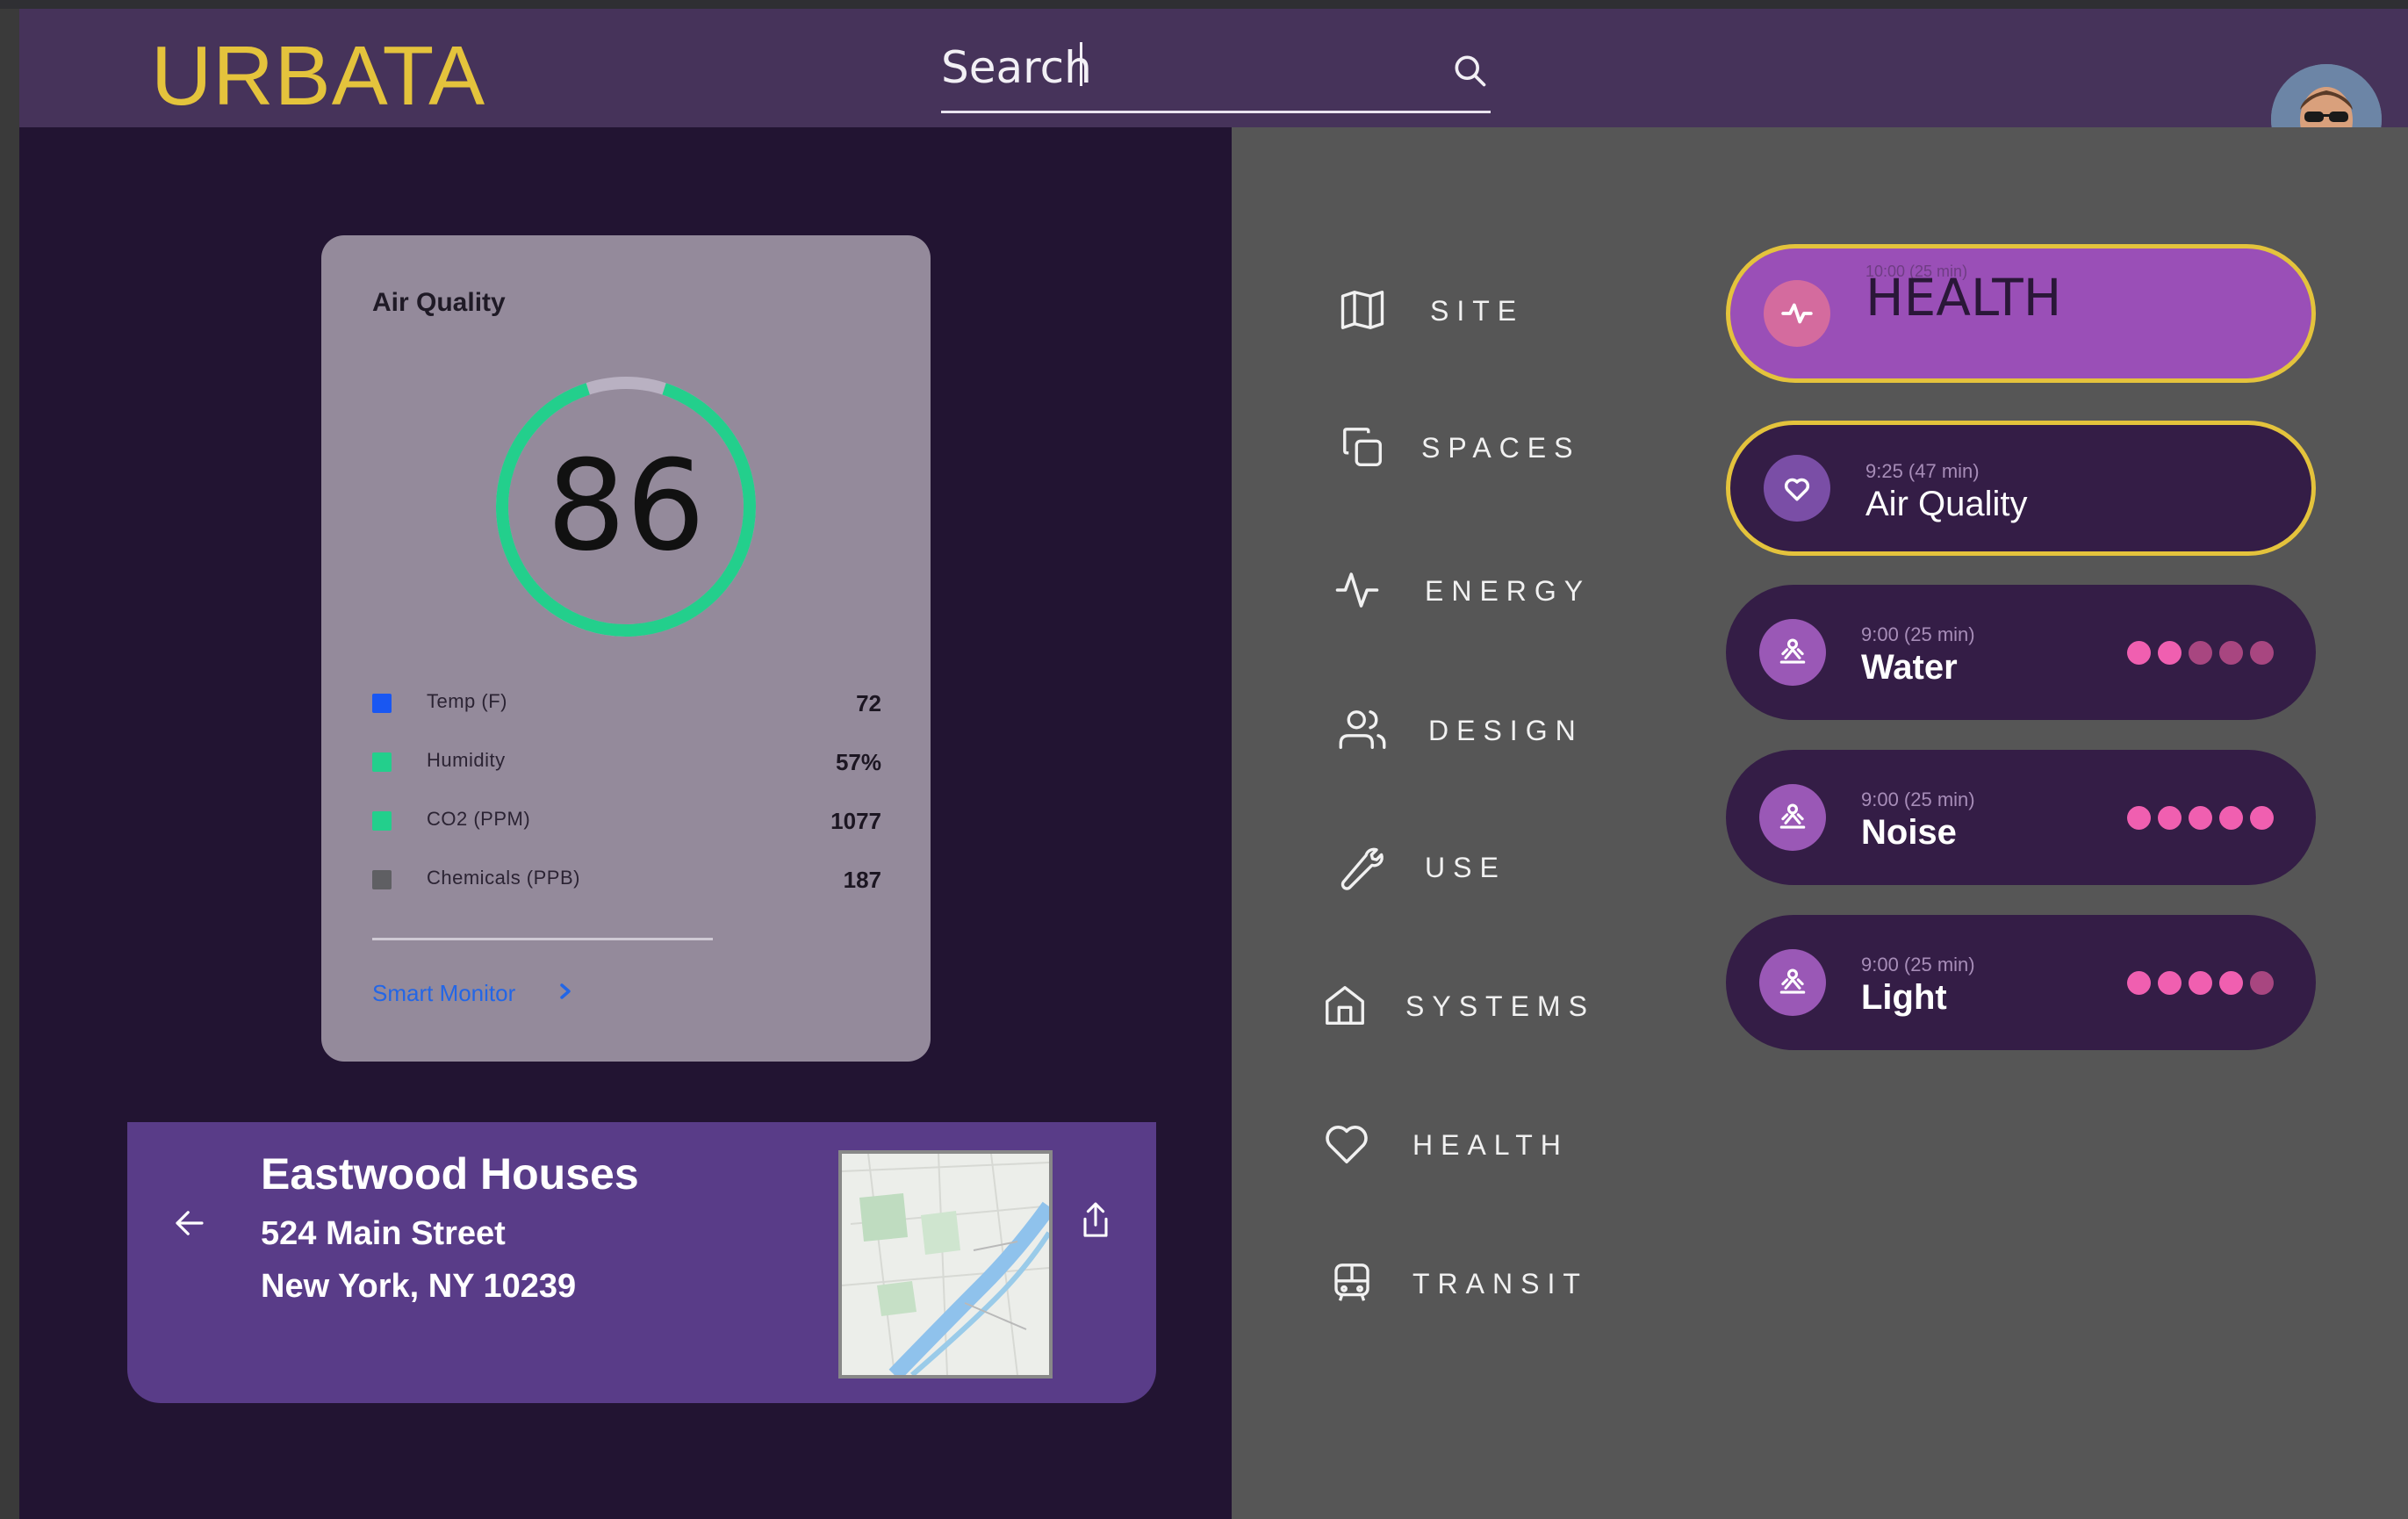 This screenshot has width=2408, height=1519. I want to click on metric-label: Humidity, so click(466, 760).